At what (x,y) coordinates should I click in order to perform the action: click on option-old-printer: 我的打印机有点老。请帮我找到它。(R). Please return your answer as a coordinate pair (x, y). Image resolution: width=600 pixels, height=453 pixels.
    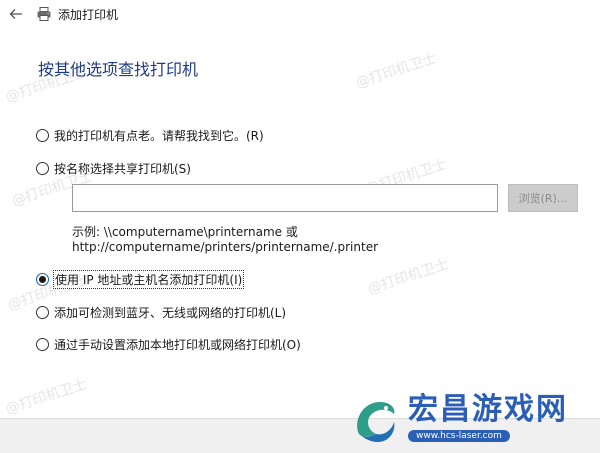
    Looking at the image, I should click on (150, 135).